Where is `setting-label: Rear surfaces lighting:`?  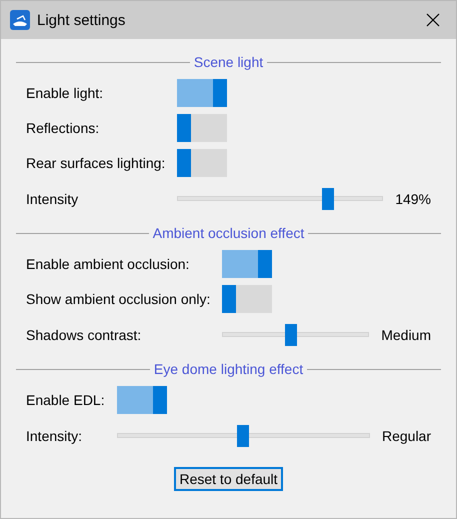
setting-label: Rear surfaces lighting: is located at coordinates (96, 163).